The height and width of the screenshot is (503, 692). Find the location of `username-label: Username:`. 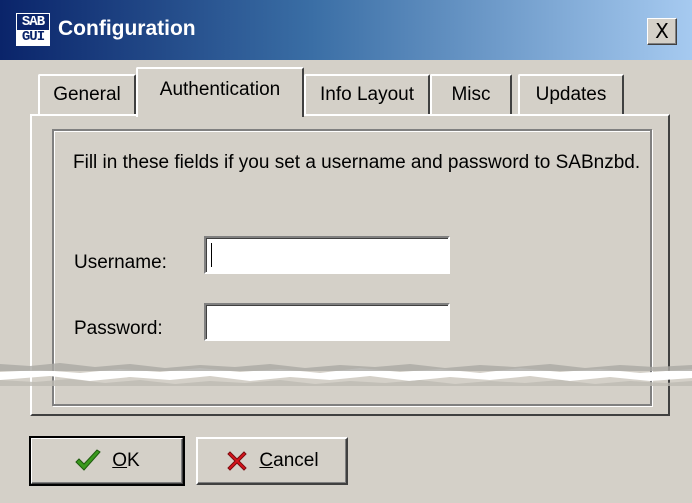

username-label: Username: is located at coordinates (120, 262).